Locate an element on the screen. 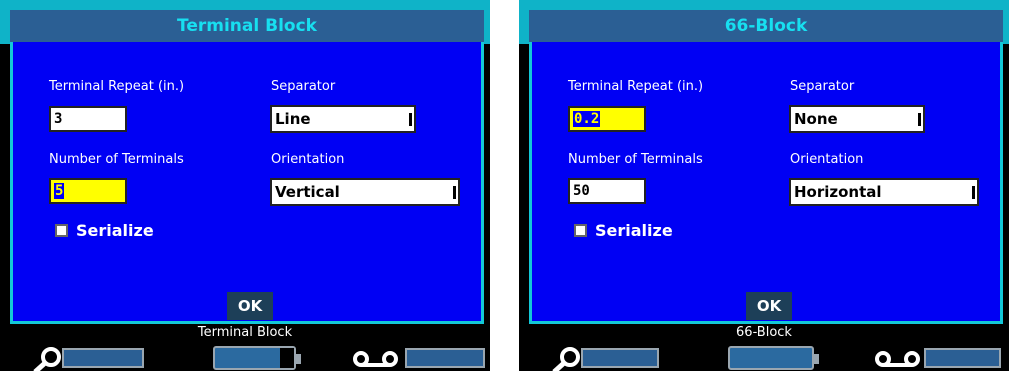  separator-value: None is located at coordinates (816, 119).